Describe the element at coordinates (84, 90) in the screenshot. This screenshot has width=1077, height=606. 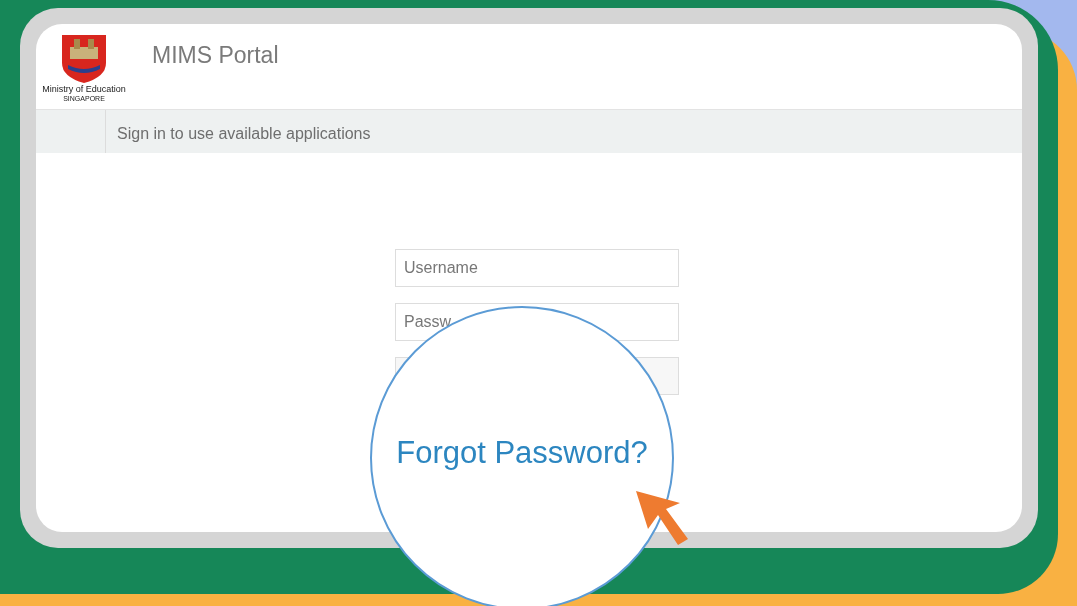
I see `logo-caption: Ministry of Education` at that location.